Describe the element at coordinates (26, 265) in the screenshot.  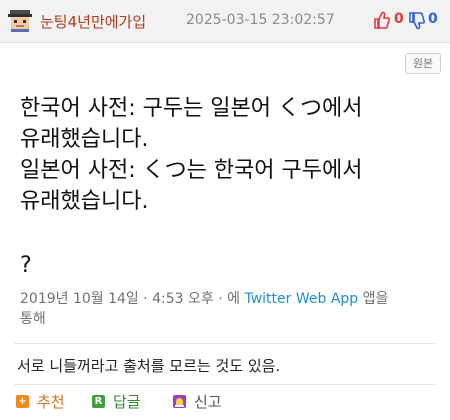
I see `tweet-question-mark: ?` at that location.